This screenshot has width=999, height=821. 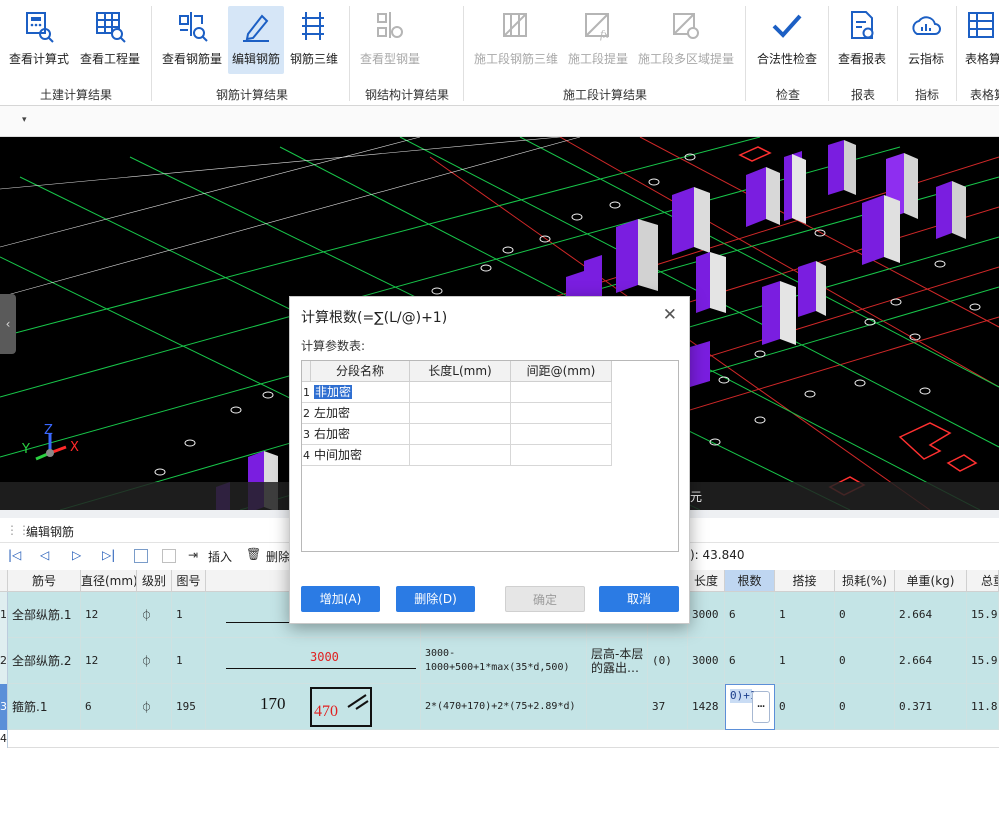 I want to click on validity-check-button: 合法性检查, so click(x=787, y=40).